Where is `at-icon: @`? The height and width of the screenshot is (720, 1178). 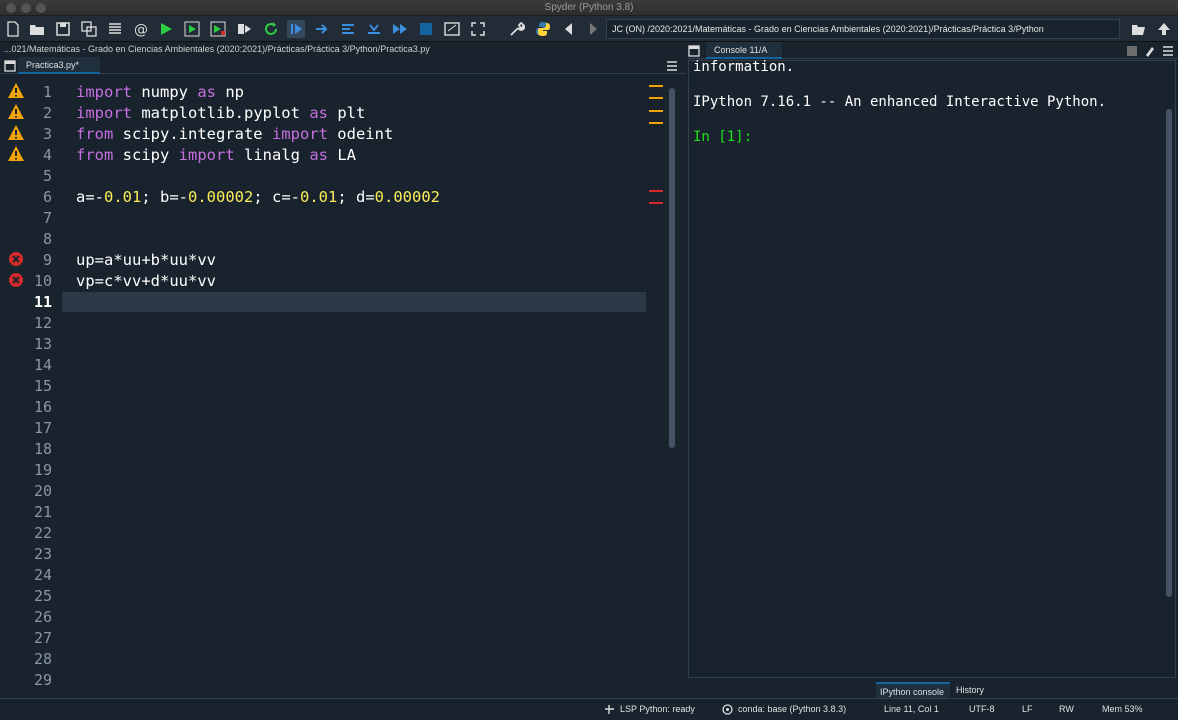 at-icon: @ is located at coordinates (141, 29).